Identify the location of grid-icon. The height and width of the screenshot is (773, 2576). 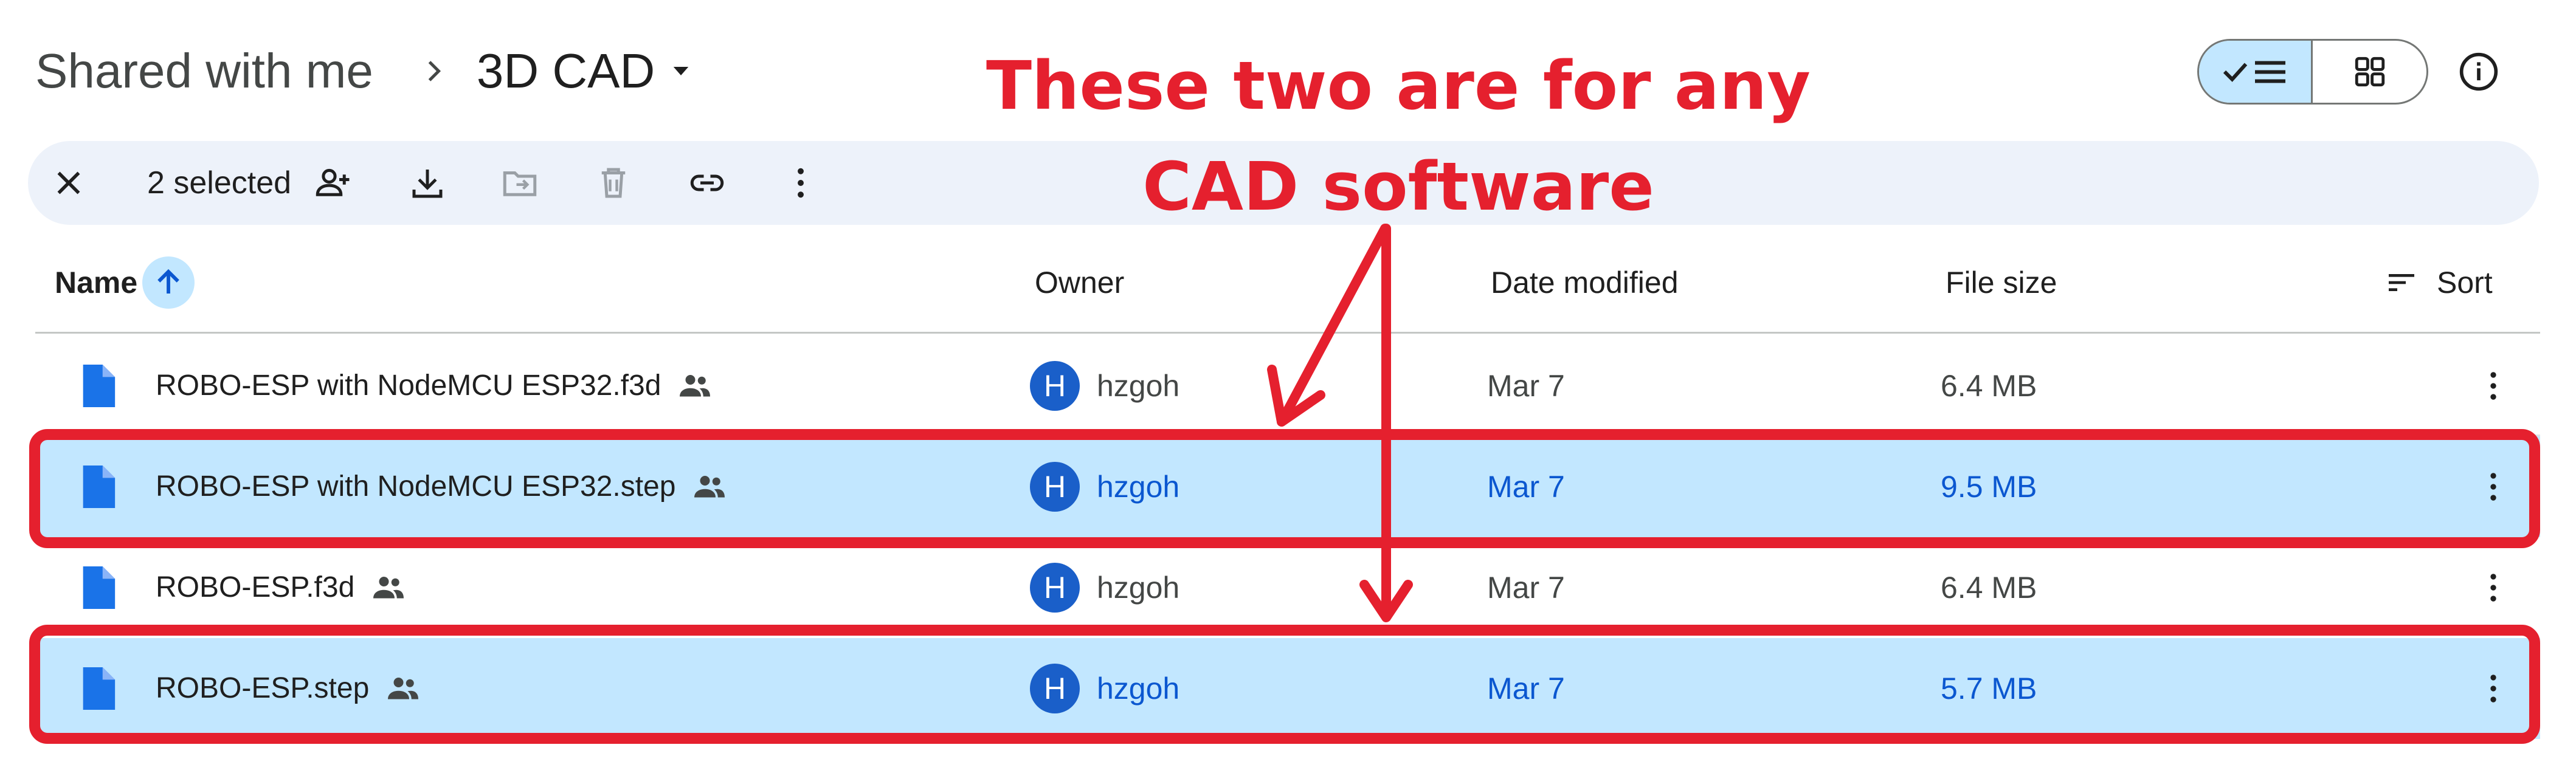
(2369, 72).